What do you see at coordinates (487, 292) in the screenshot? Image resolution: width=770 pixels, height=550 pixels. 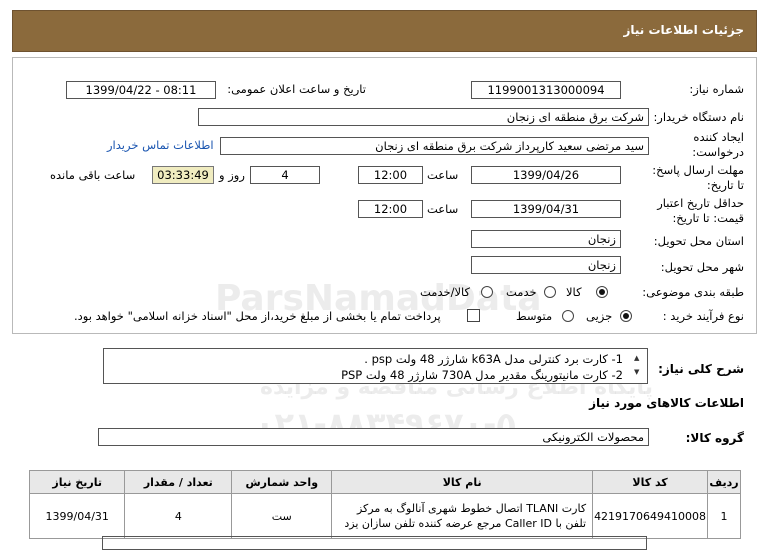 I see `category-radio-goods-service` at bounding box center [487, 292].